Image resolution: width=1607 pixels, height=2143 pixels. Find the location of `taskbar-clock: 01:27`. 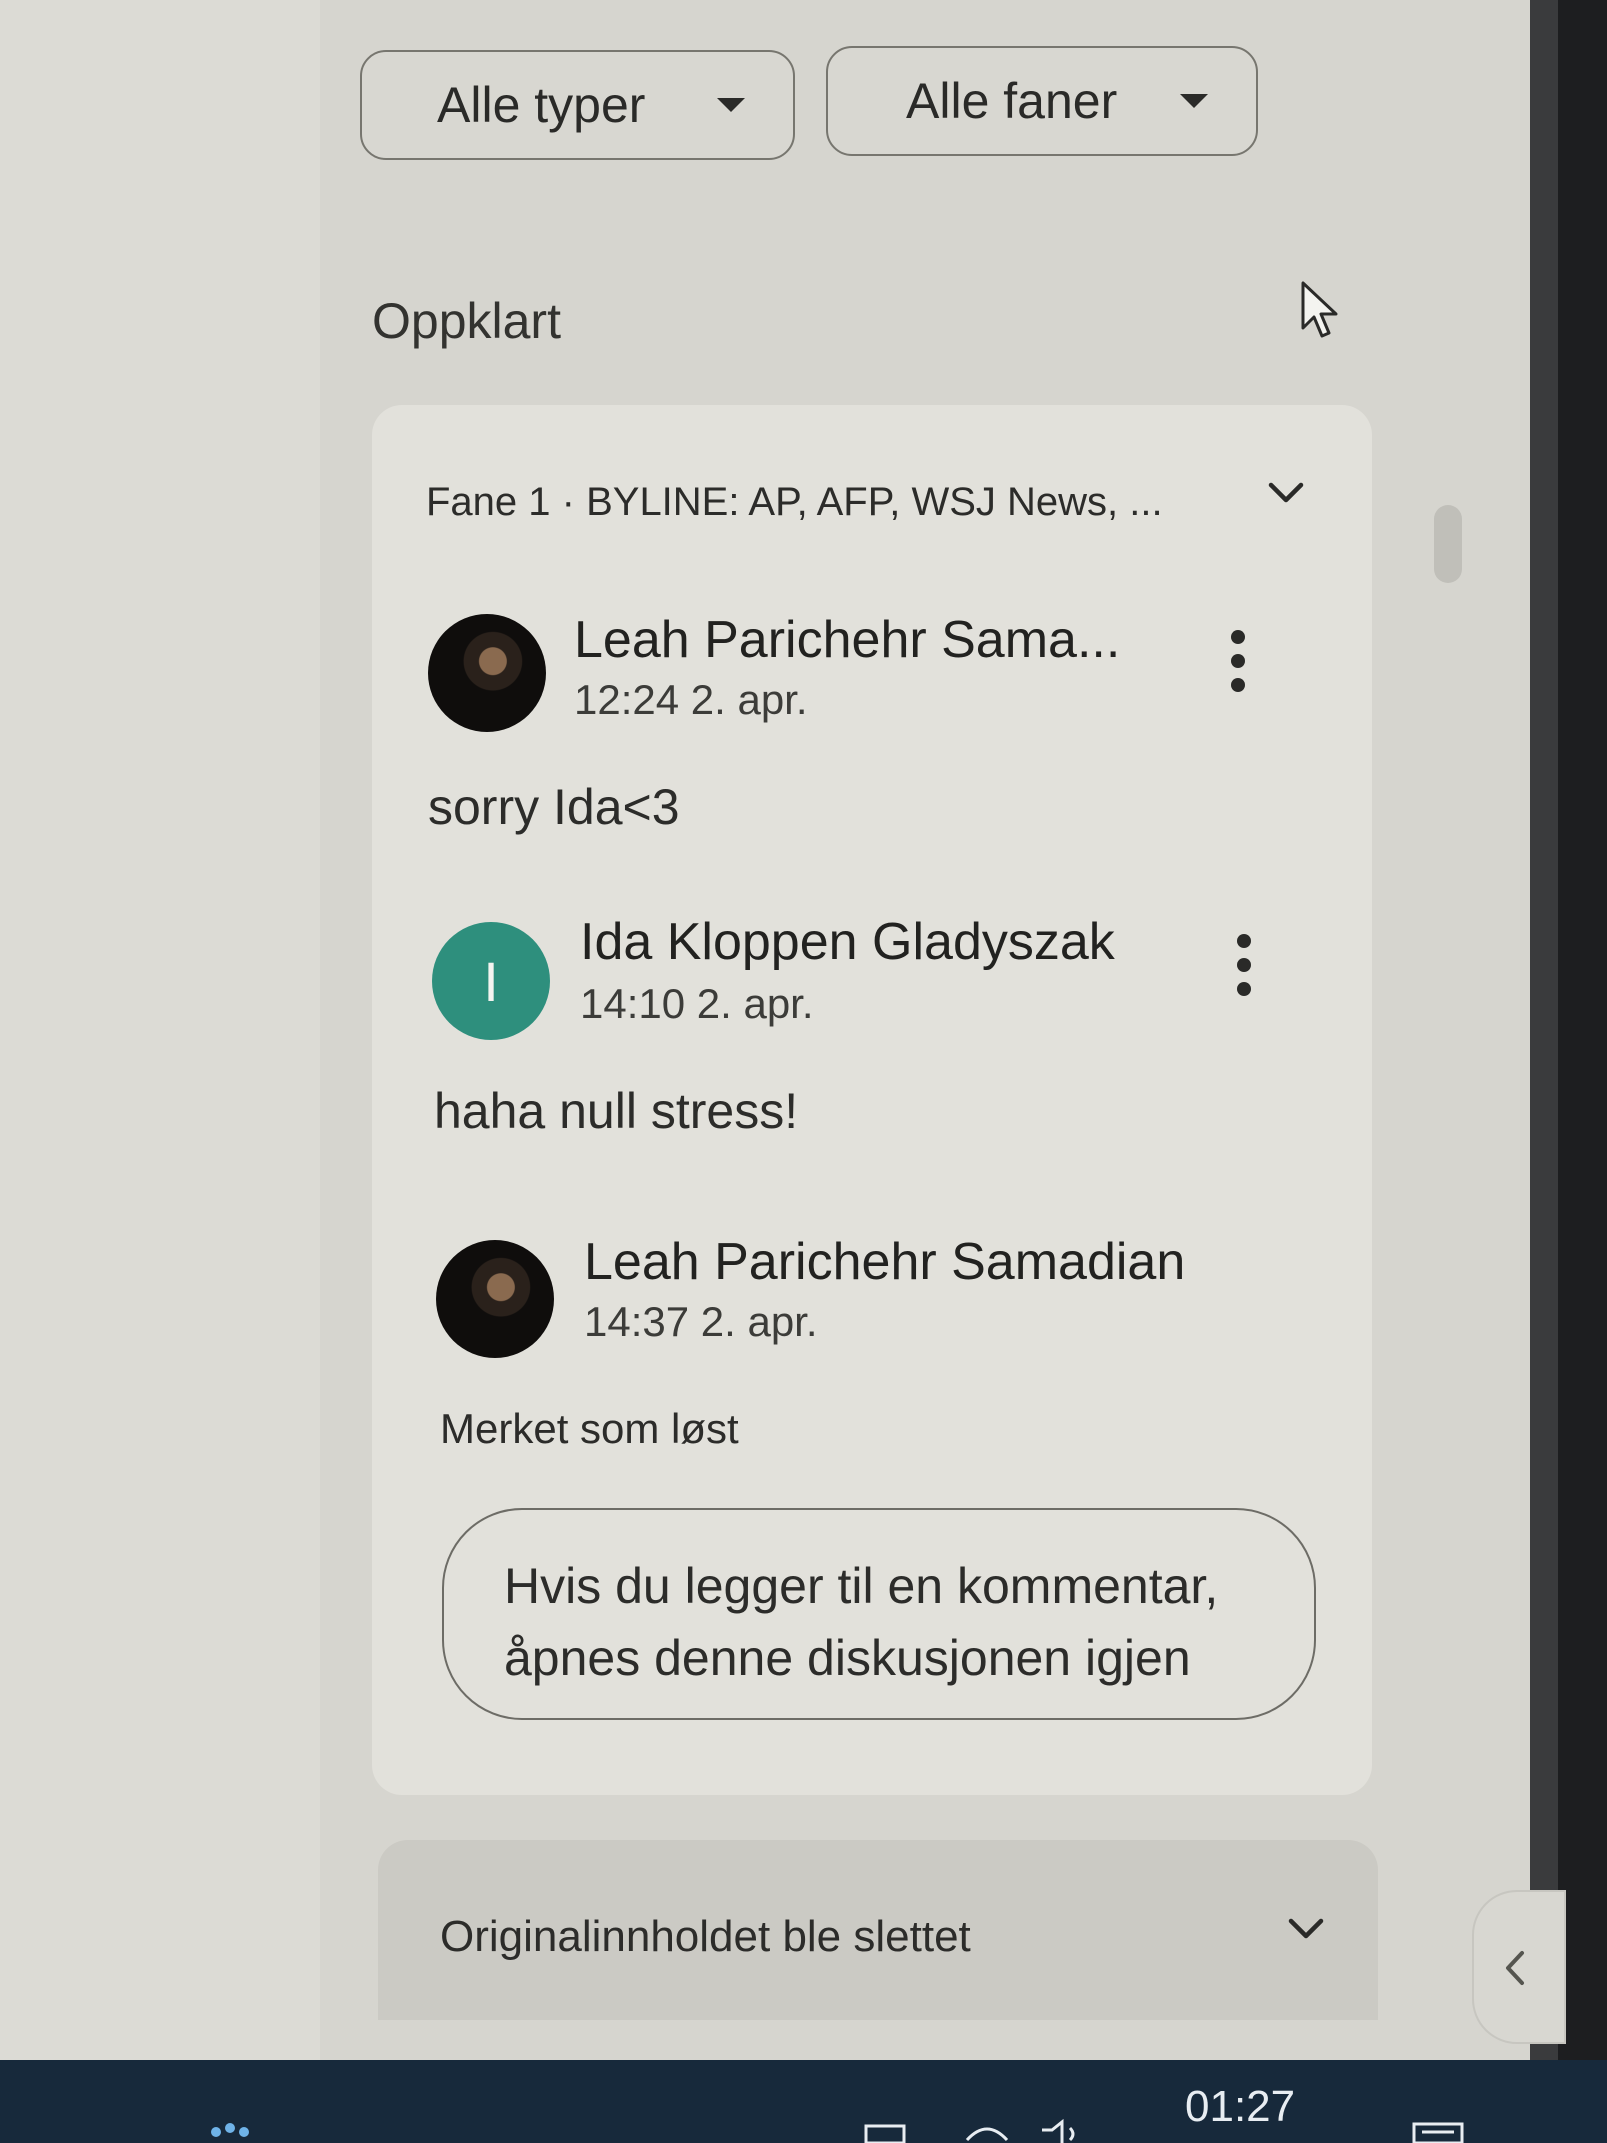

taskbar-clock: 01:27 is located at coordinates (1240, 2107).